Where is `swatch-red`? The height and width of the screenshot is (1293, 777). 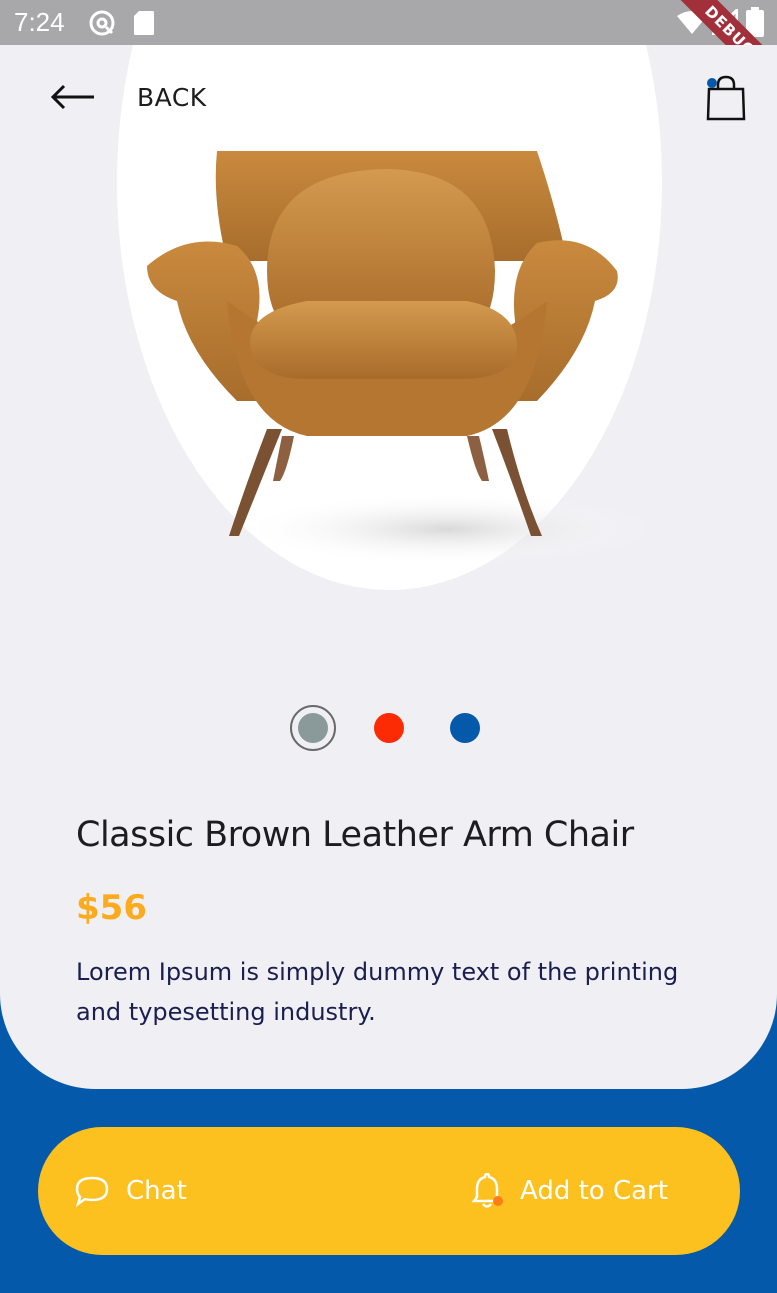
swatch-red is located at coordinates (389, 728).